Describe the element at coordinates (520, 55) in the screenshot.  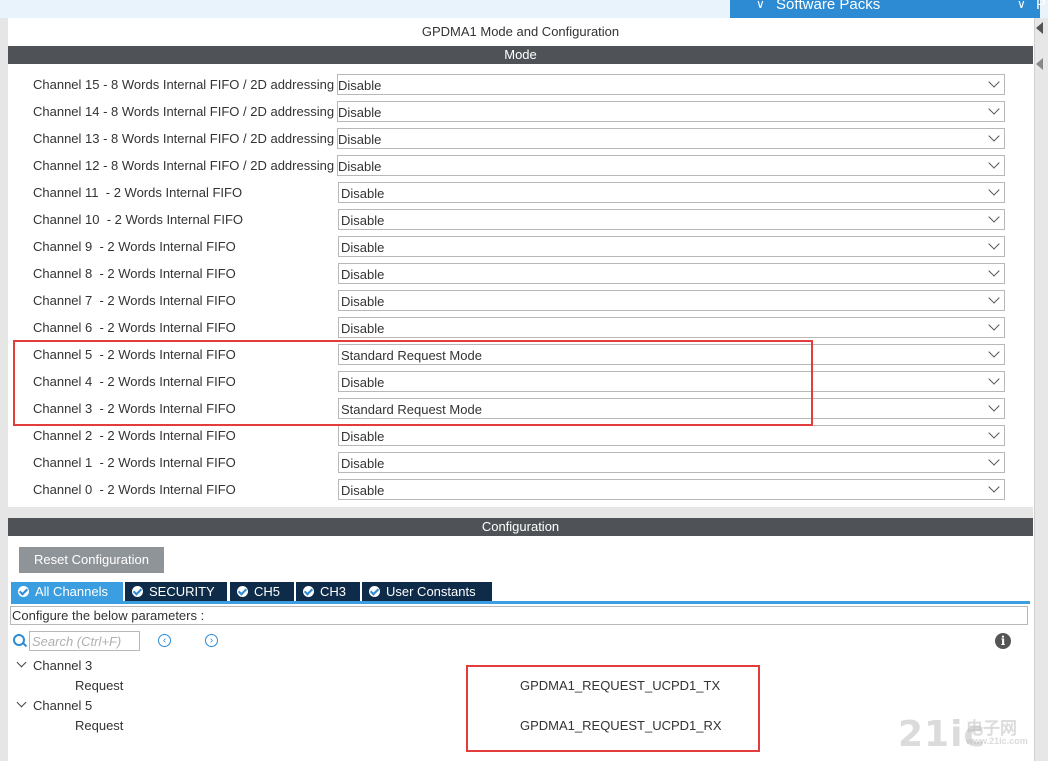
I see `mode-section-header: Mode` at that location.